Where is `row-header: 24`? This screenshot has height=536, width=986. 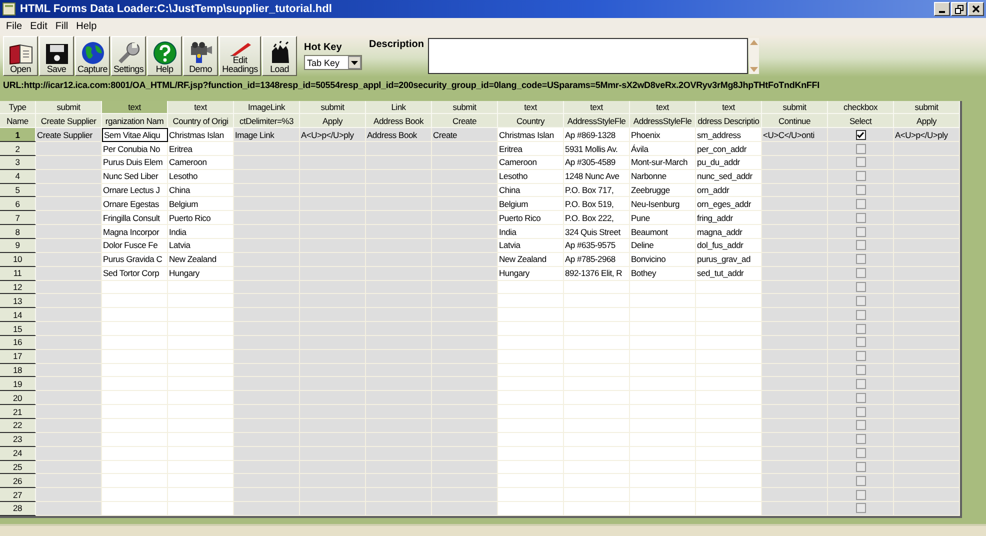 row-header: 24 is located at coordinates (18, 453).